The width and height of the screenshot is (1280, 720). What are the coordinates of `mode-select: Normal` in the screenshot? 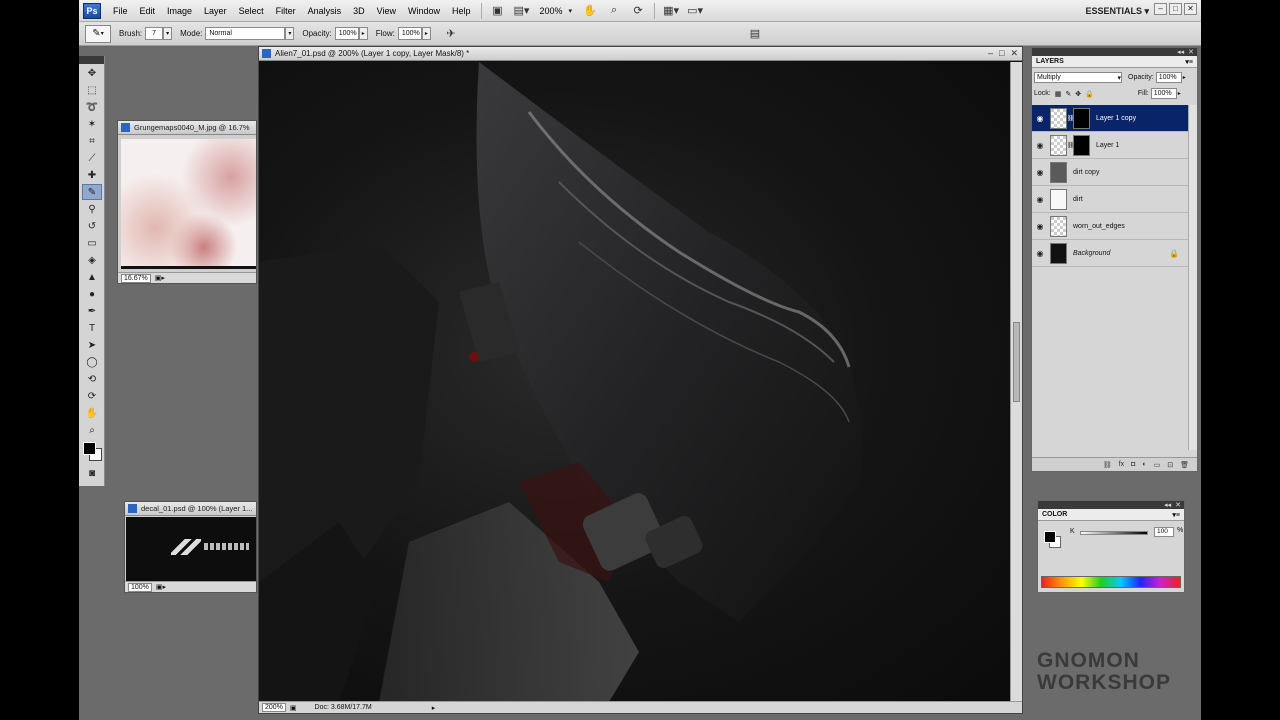 It's located at (245, 33).